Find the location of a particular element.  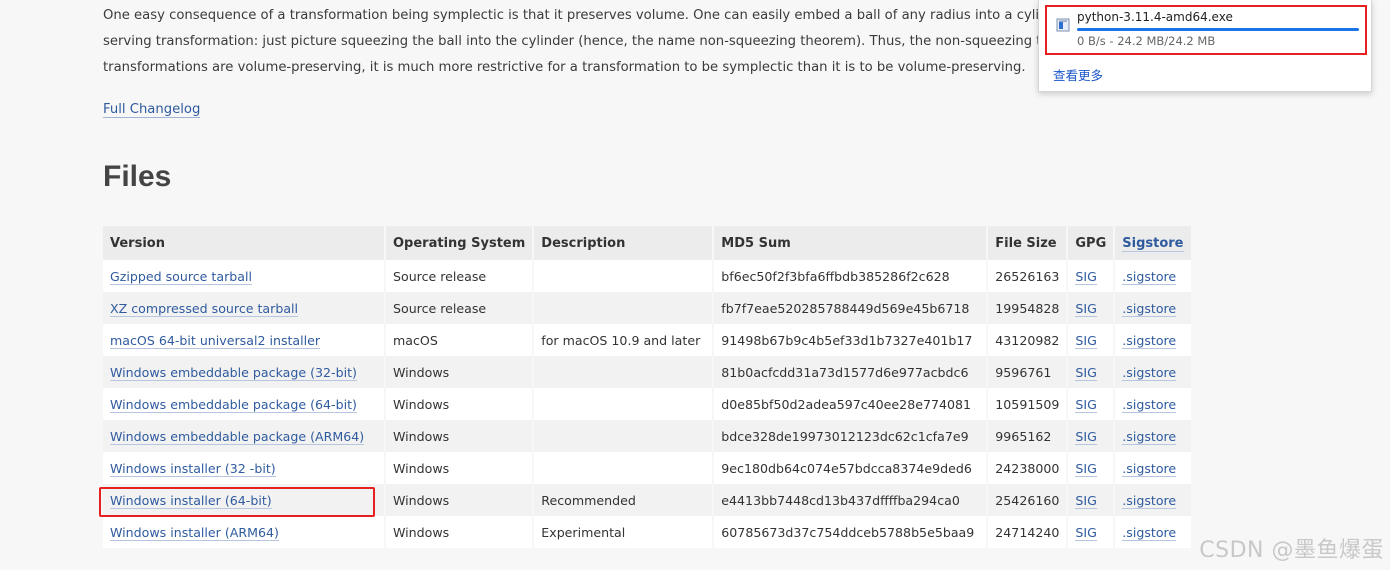

size-cell: 26526163 is located at coordinates (1028, 276).